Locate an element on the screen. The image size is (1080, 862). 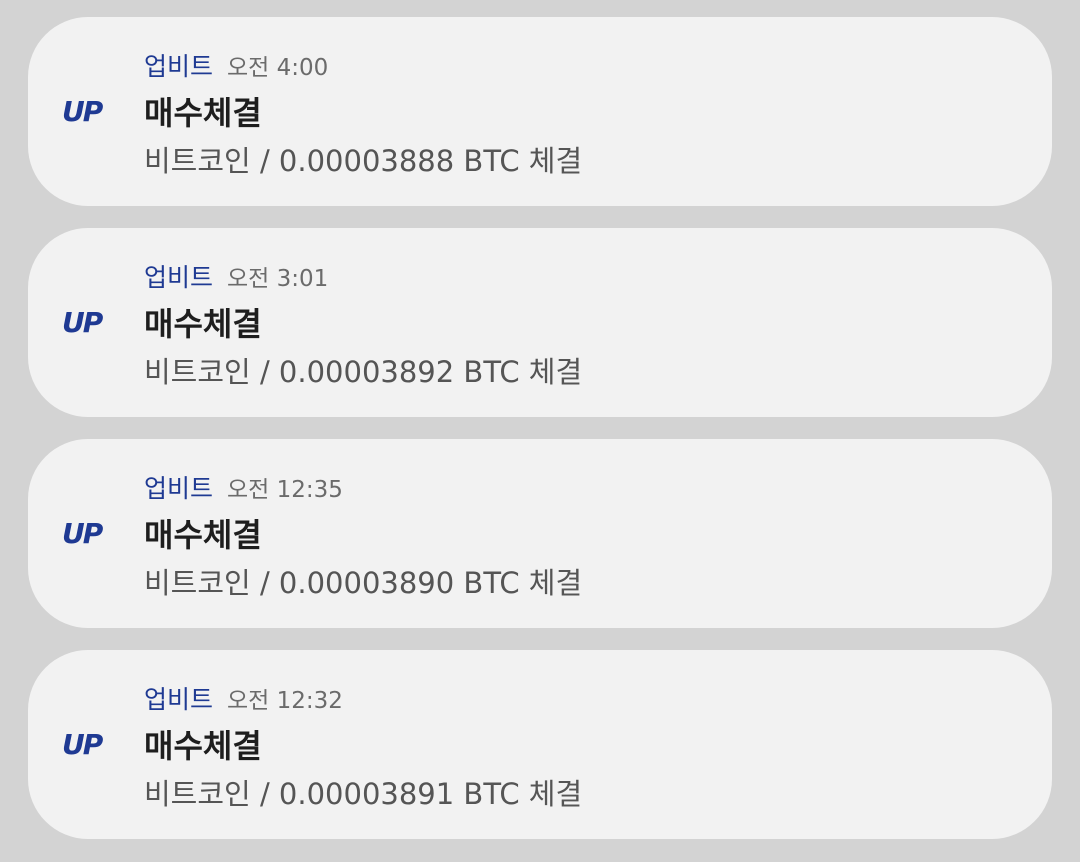
notification-time: 오전 12:35 is located at coordinates (285, 490).